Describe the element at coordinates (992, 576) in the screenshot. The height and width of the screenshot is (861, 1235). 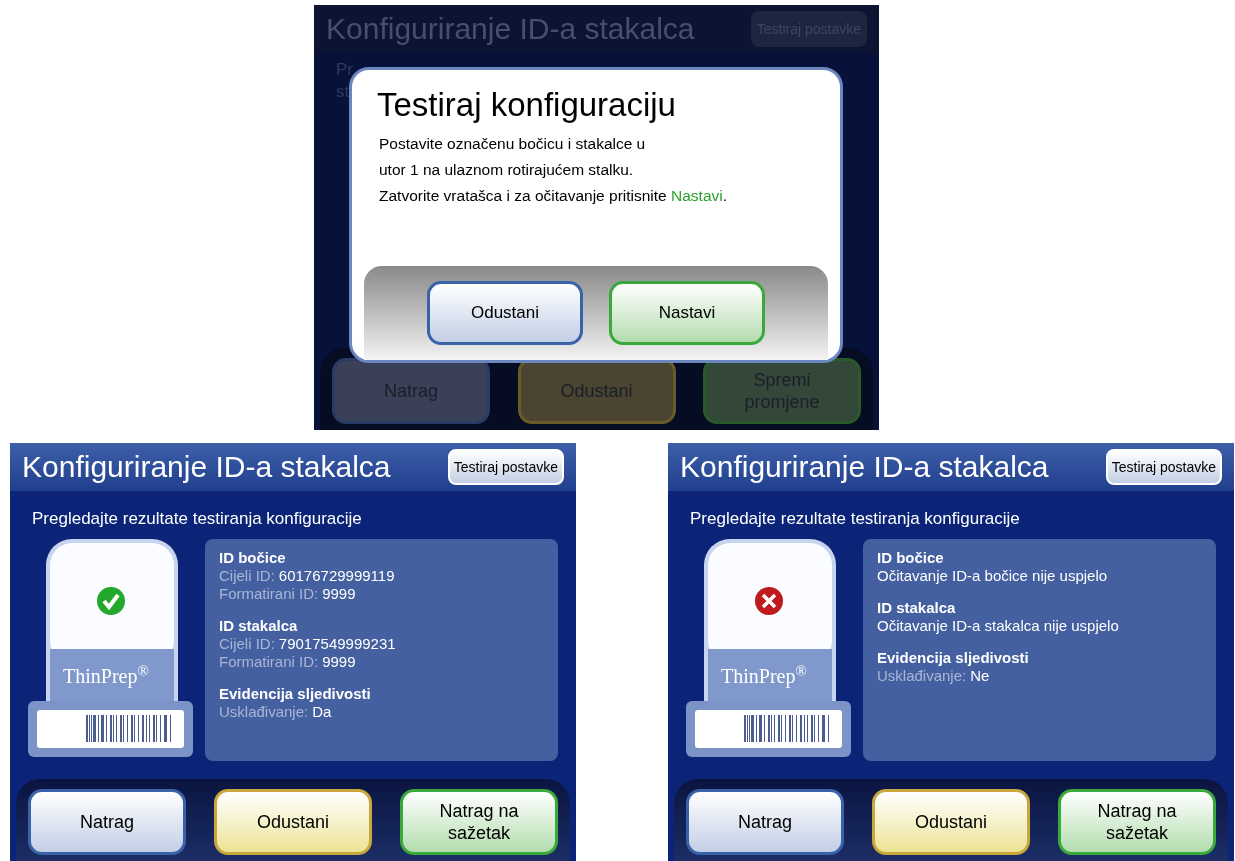
I see `field-value: Očitavanje ID-a bočice nije uspjelo` at that location.